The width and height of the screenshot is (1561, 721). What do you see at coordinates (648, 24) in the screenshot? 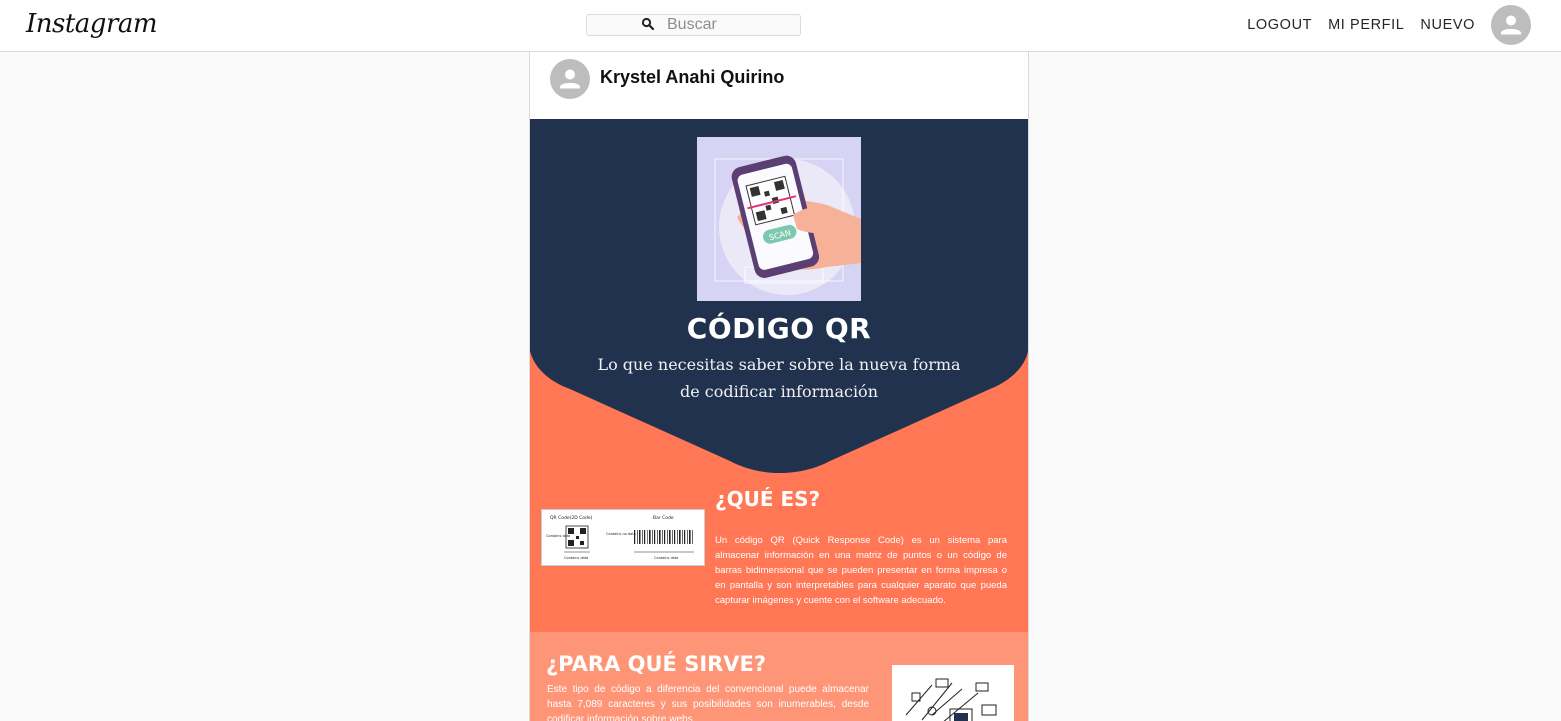
I see `search-icon` at bounding box center [648, 24].